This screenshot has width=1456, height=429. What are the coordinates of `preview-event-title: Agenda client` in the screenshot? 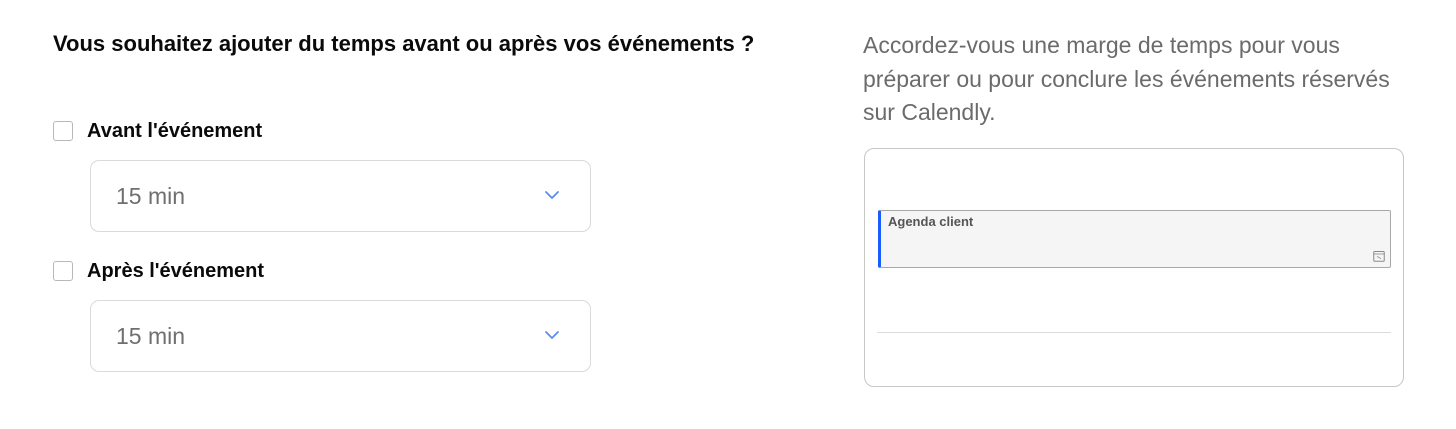 It's located at (931, 221).